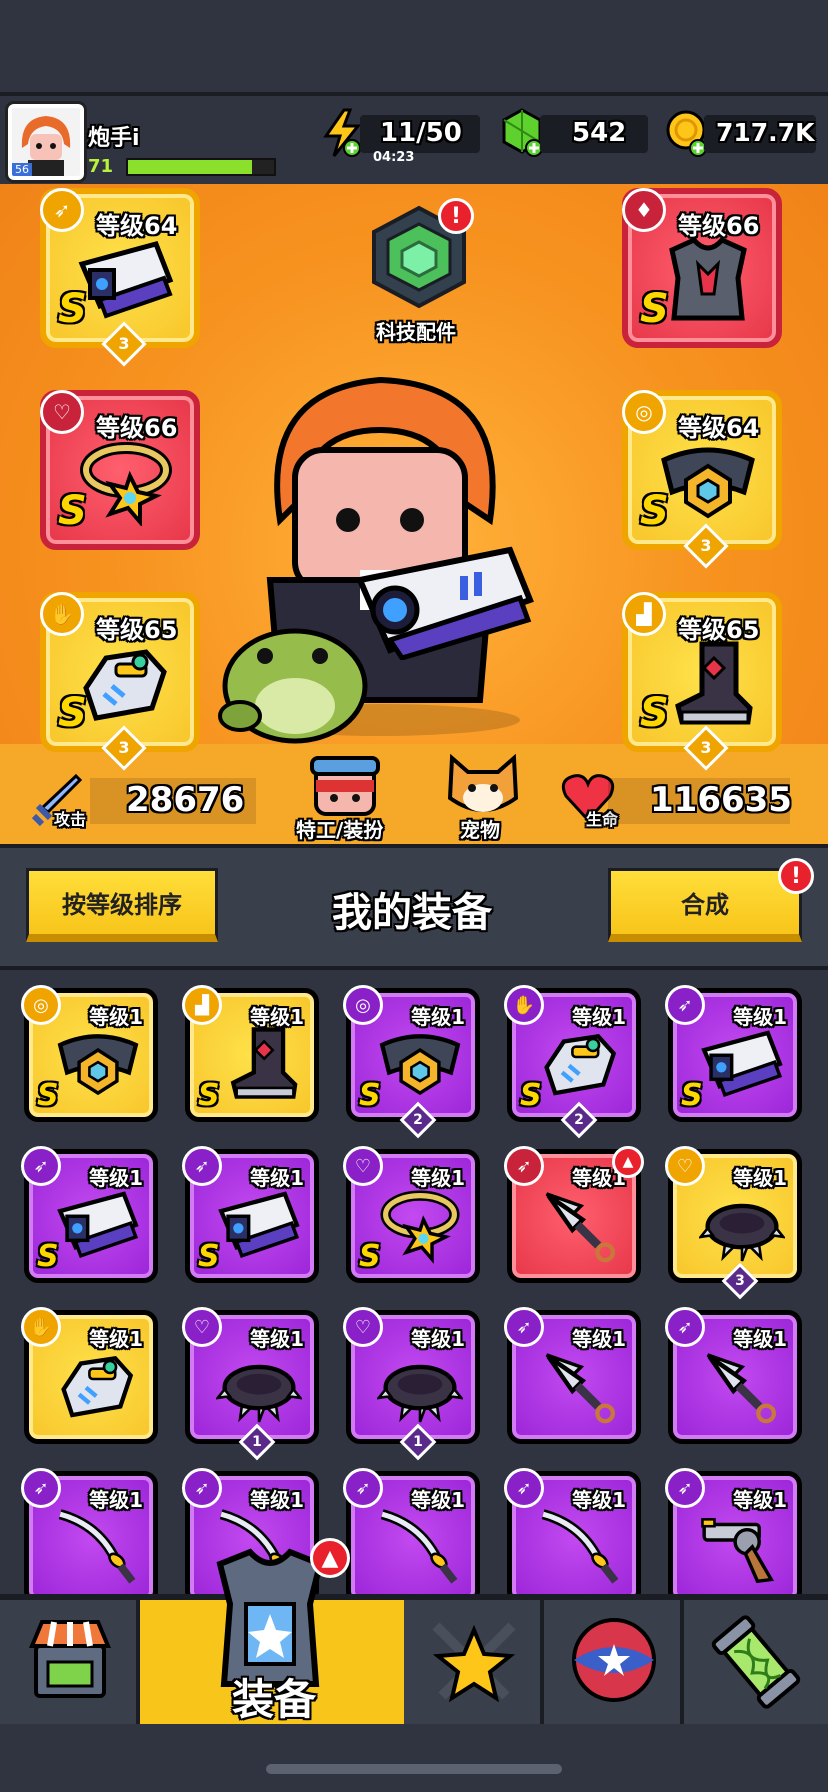 Image resolution: width=828 pixels, height=1792 pixels. What do you see at coordinates (599, 133) in the screenshot?
I see `gem-value: 542` at bounding box center [599, 133].